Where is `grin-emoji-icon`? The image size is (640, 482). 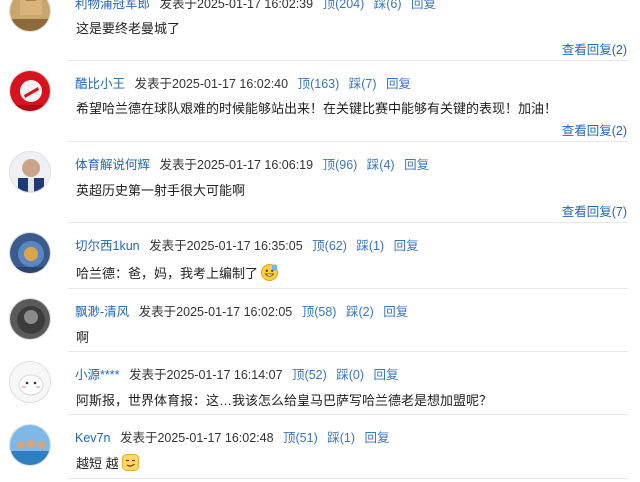
grin-emoji-icon is located at coordinates (270, 272).